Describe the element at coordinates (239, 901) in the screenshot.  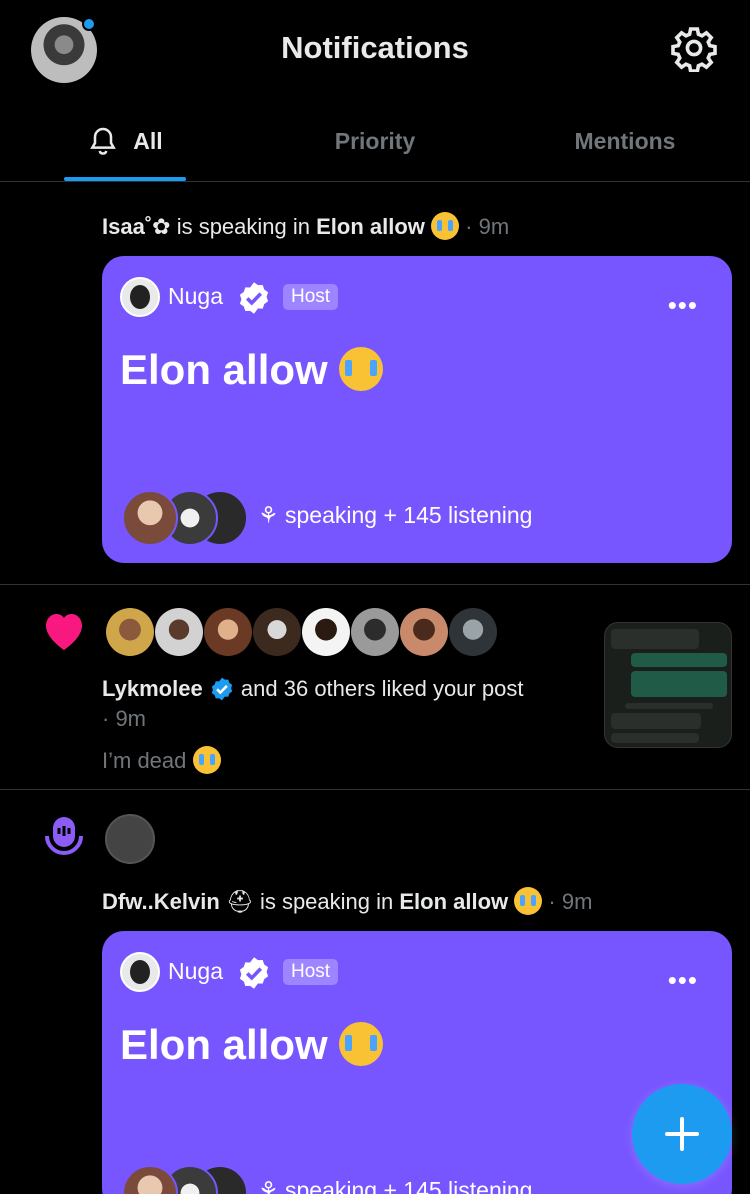
I see `helmet-emoji-icon: ⛑` at that location.